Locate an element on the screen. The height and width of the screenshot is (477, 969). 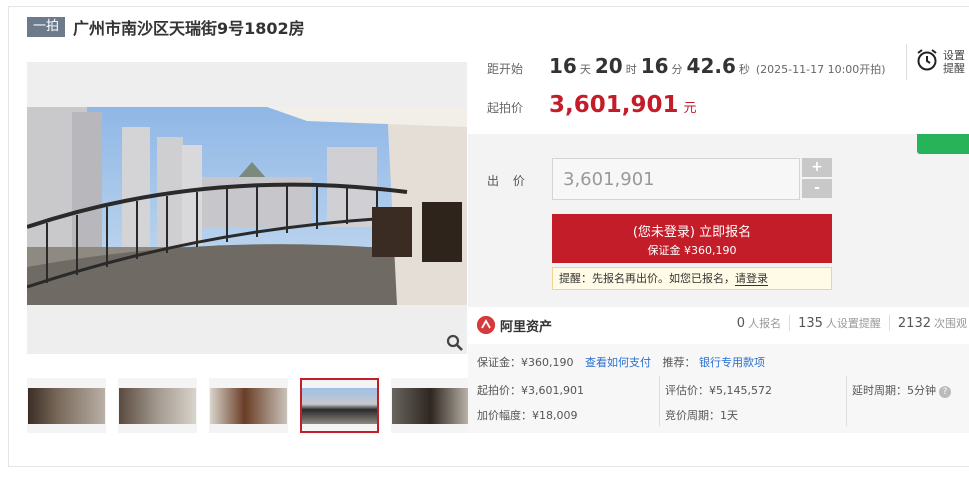
remind-count: 135 is located at coordinates (810, 323).